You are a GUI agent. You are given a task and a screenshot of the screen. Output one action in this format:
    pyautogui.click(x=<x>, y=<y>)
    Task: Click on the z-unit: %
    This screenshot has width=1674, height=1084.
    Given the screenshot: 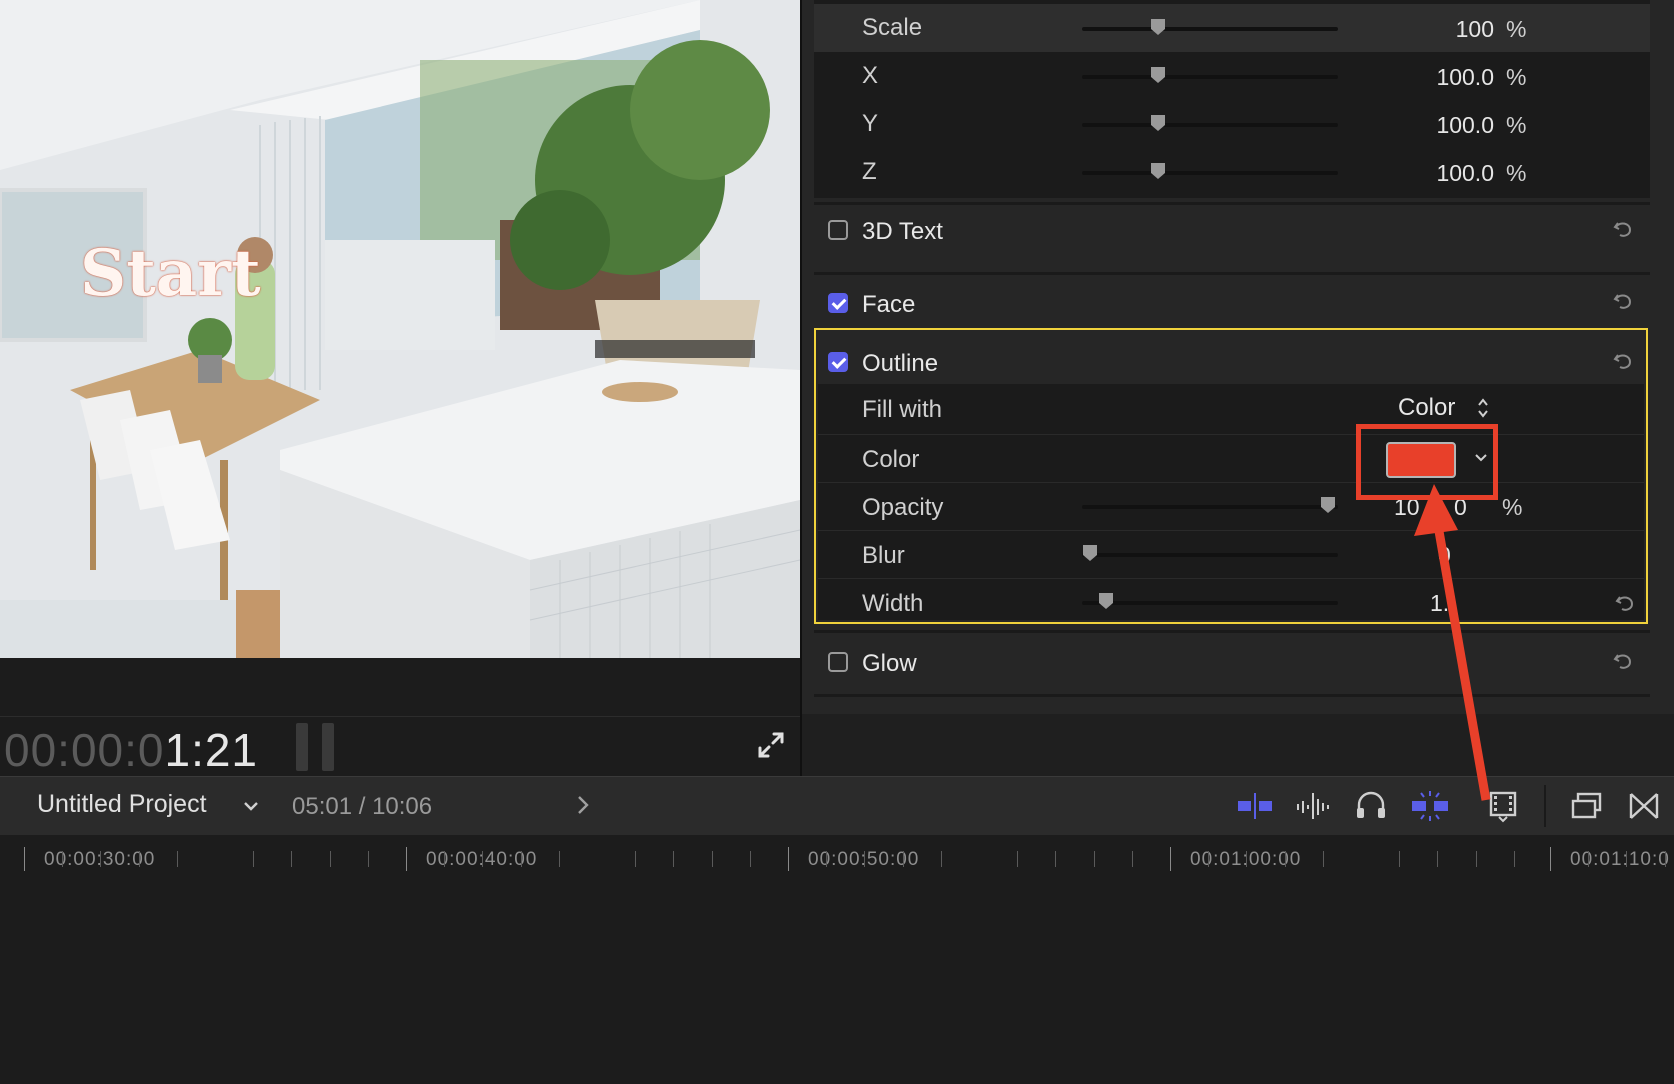 What is the action you would take?
    pyautogui.click(x=1516, y=173)
    